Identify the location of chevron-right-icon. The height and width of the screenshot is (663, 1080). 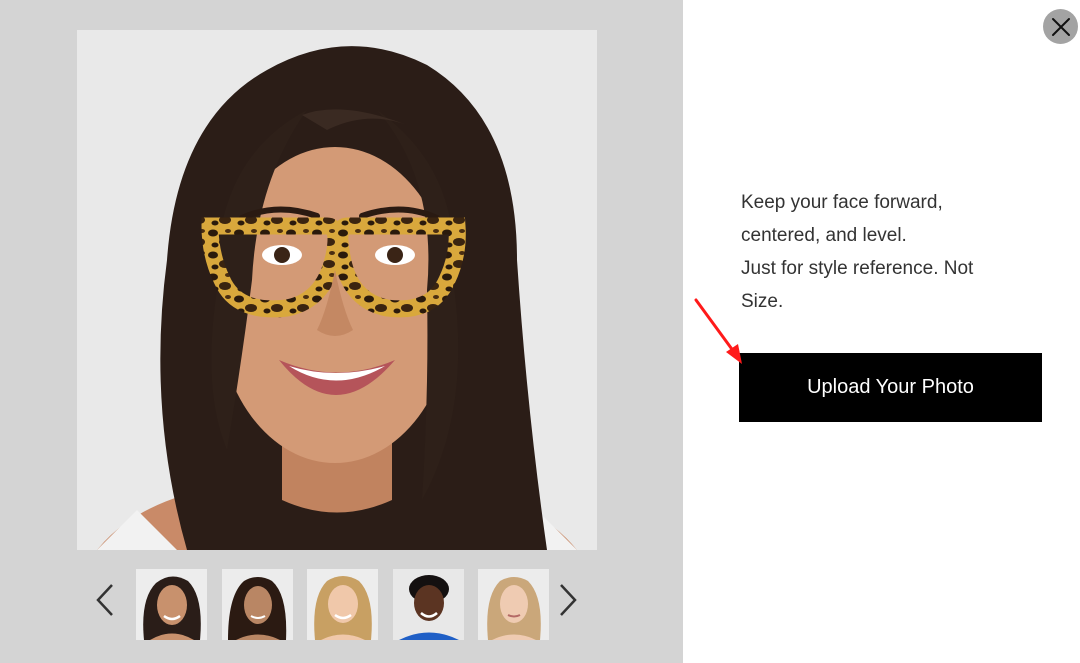
(568, 600).